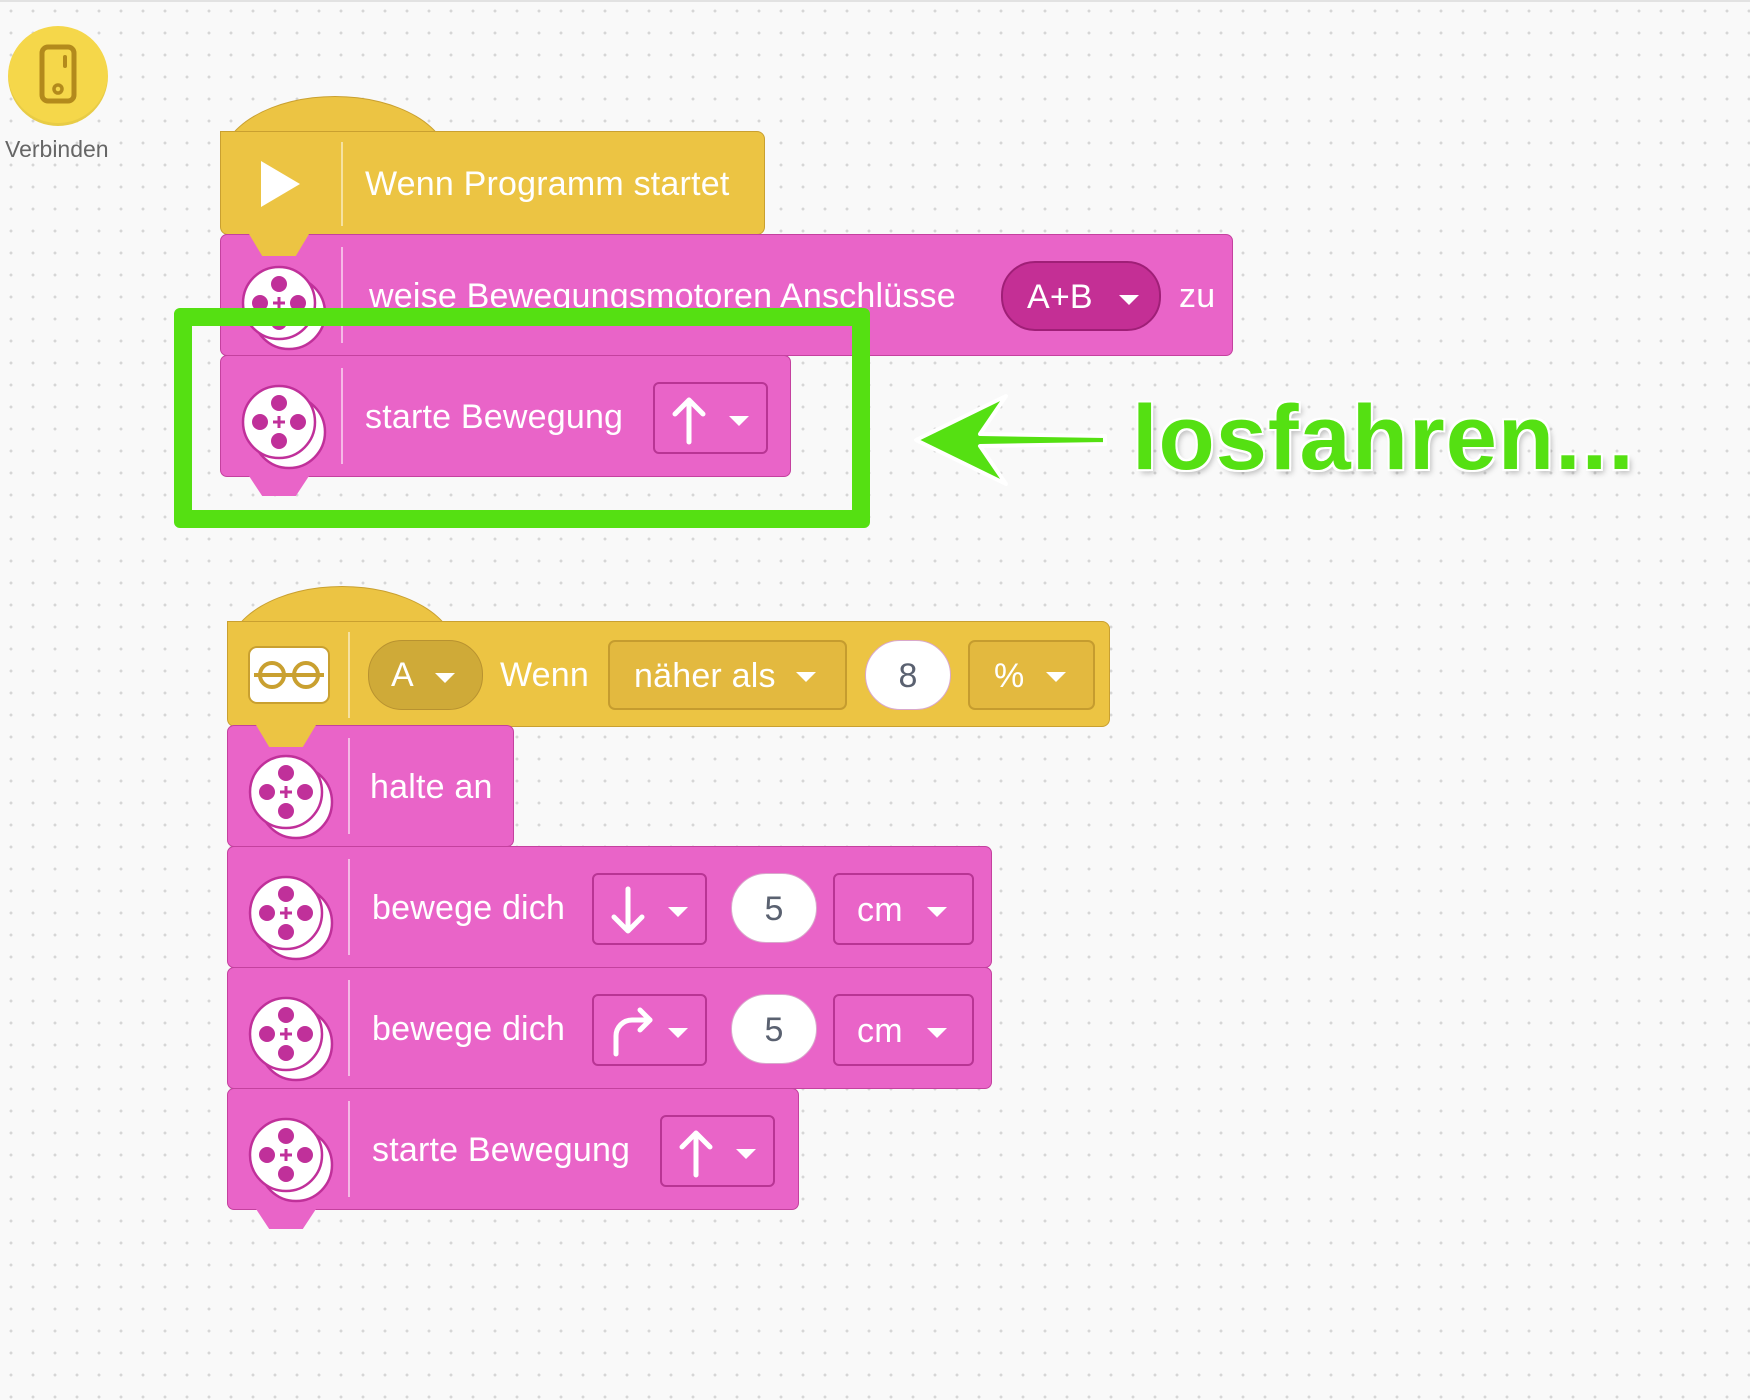  Describe the element at coordinates (908, 675) in the screenshot. I see `distance-value-input: 8` at that location.